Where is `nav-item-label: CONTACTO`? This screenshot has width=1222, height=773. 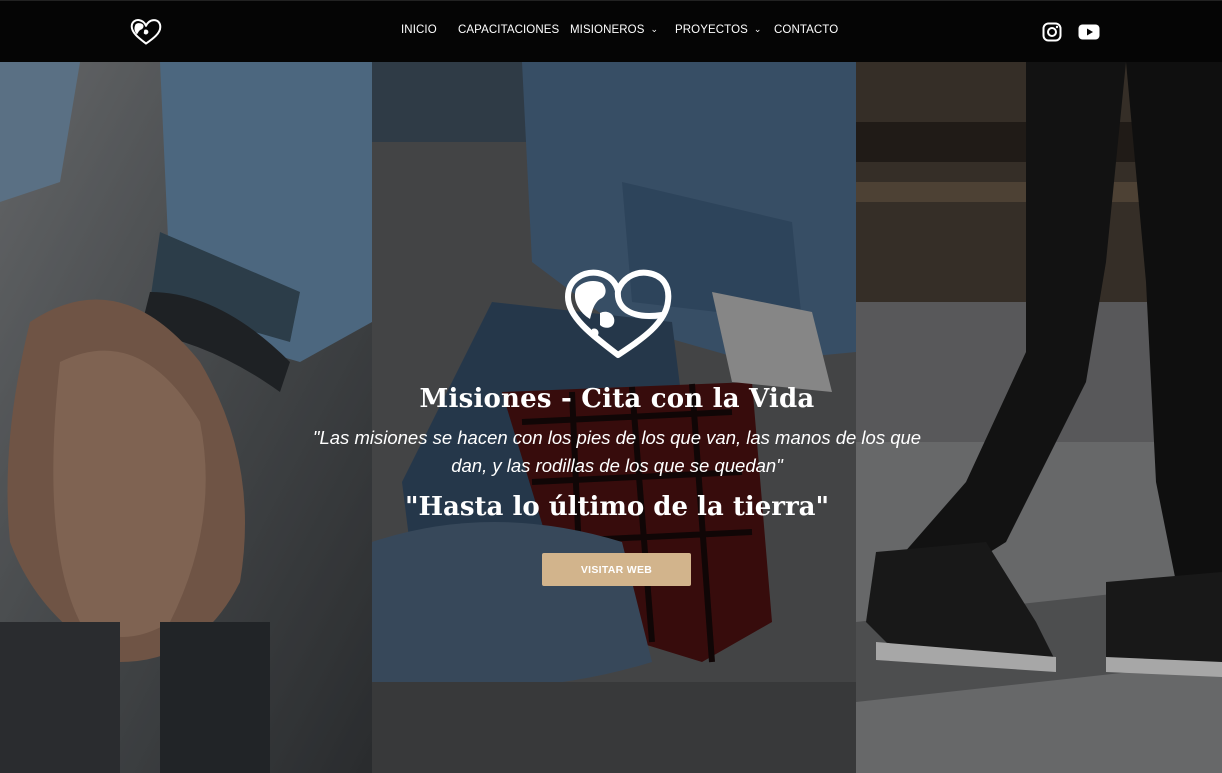 nav-item-label: CONTACTO is located at coordinates (806, 30).